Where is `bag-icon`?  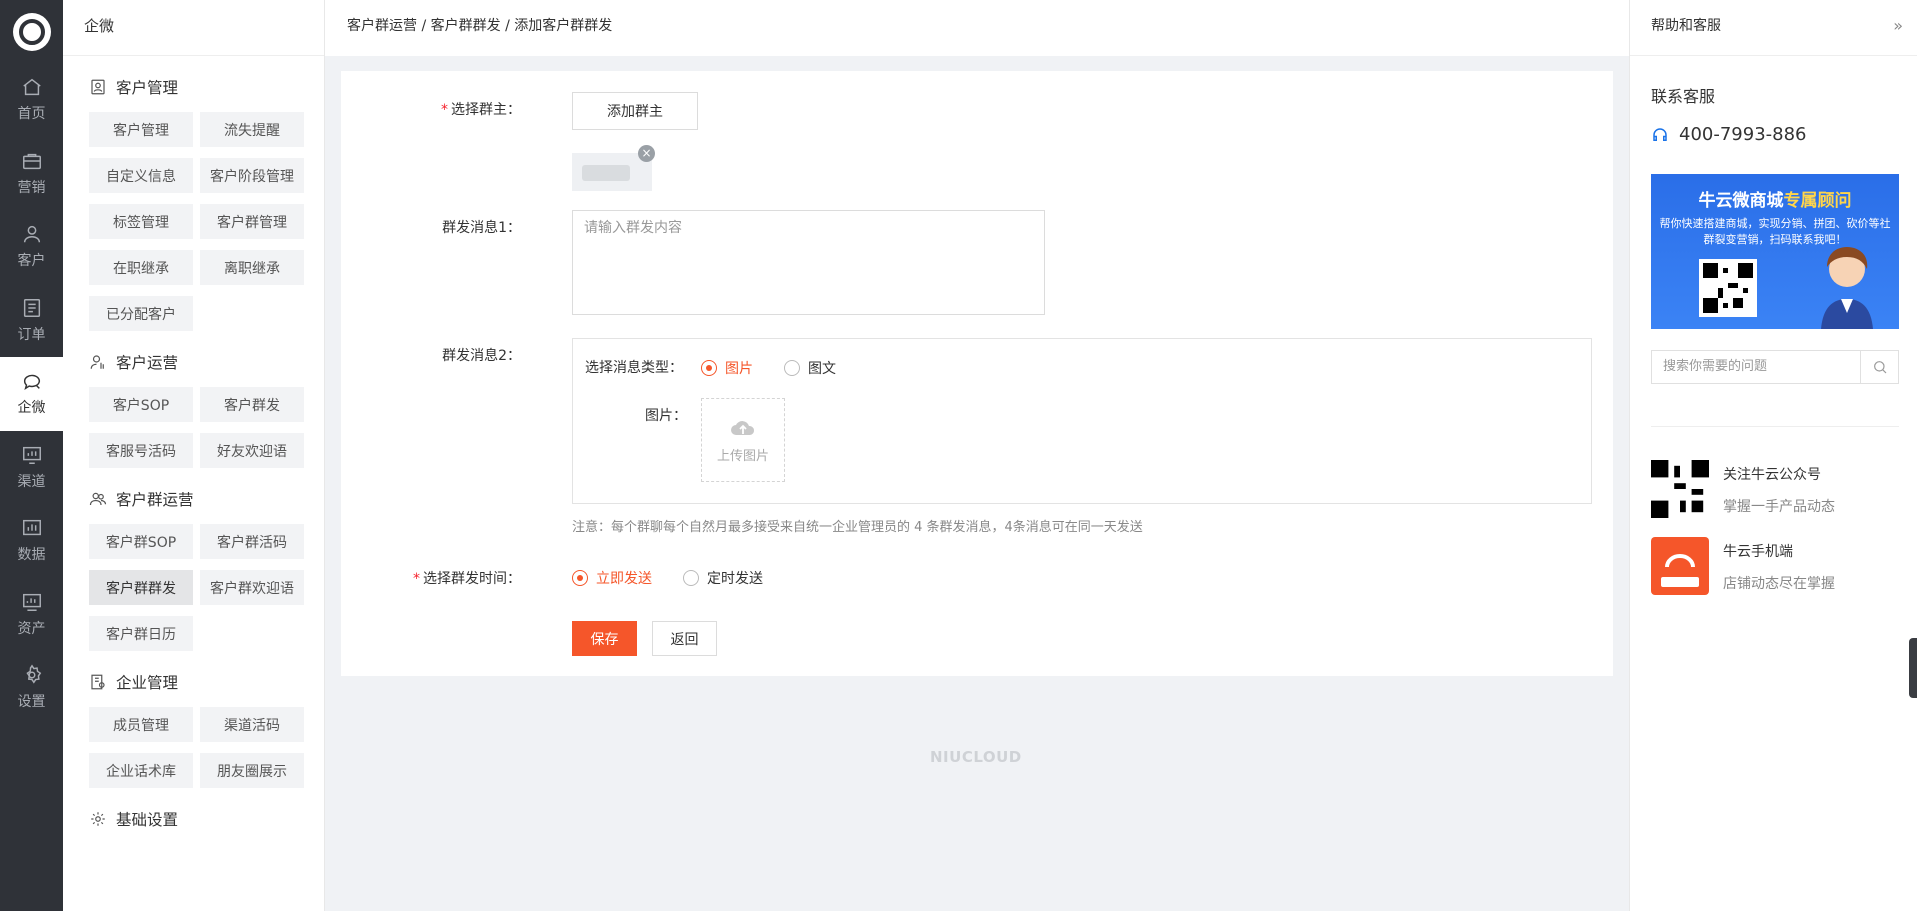 bag-icon is located at coordinates (31, 161).